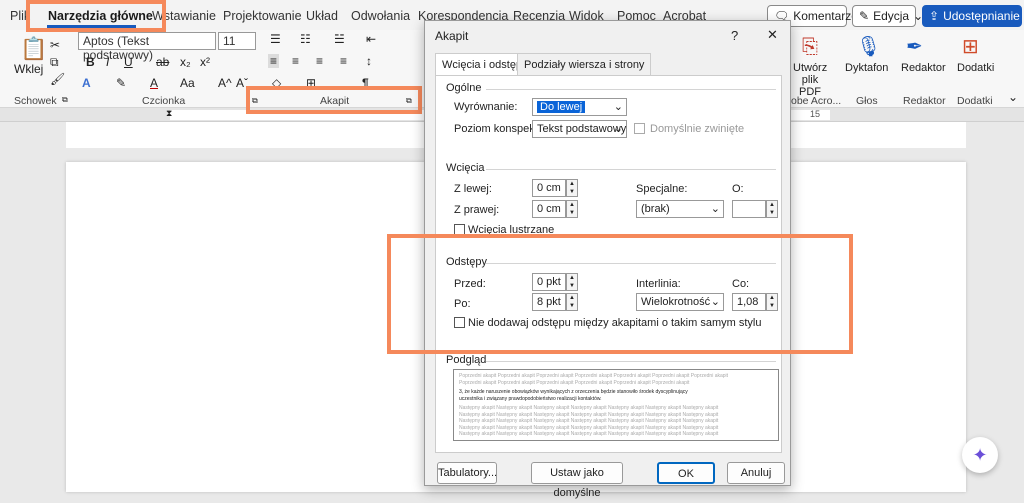  Describe the element at coordinates (756, 473) in the screenshot. I see `cancel-button: Anuluj` at that location.